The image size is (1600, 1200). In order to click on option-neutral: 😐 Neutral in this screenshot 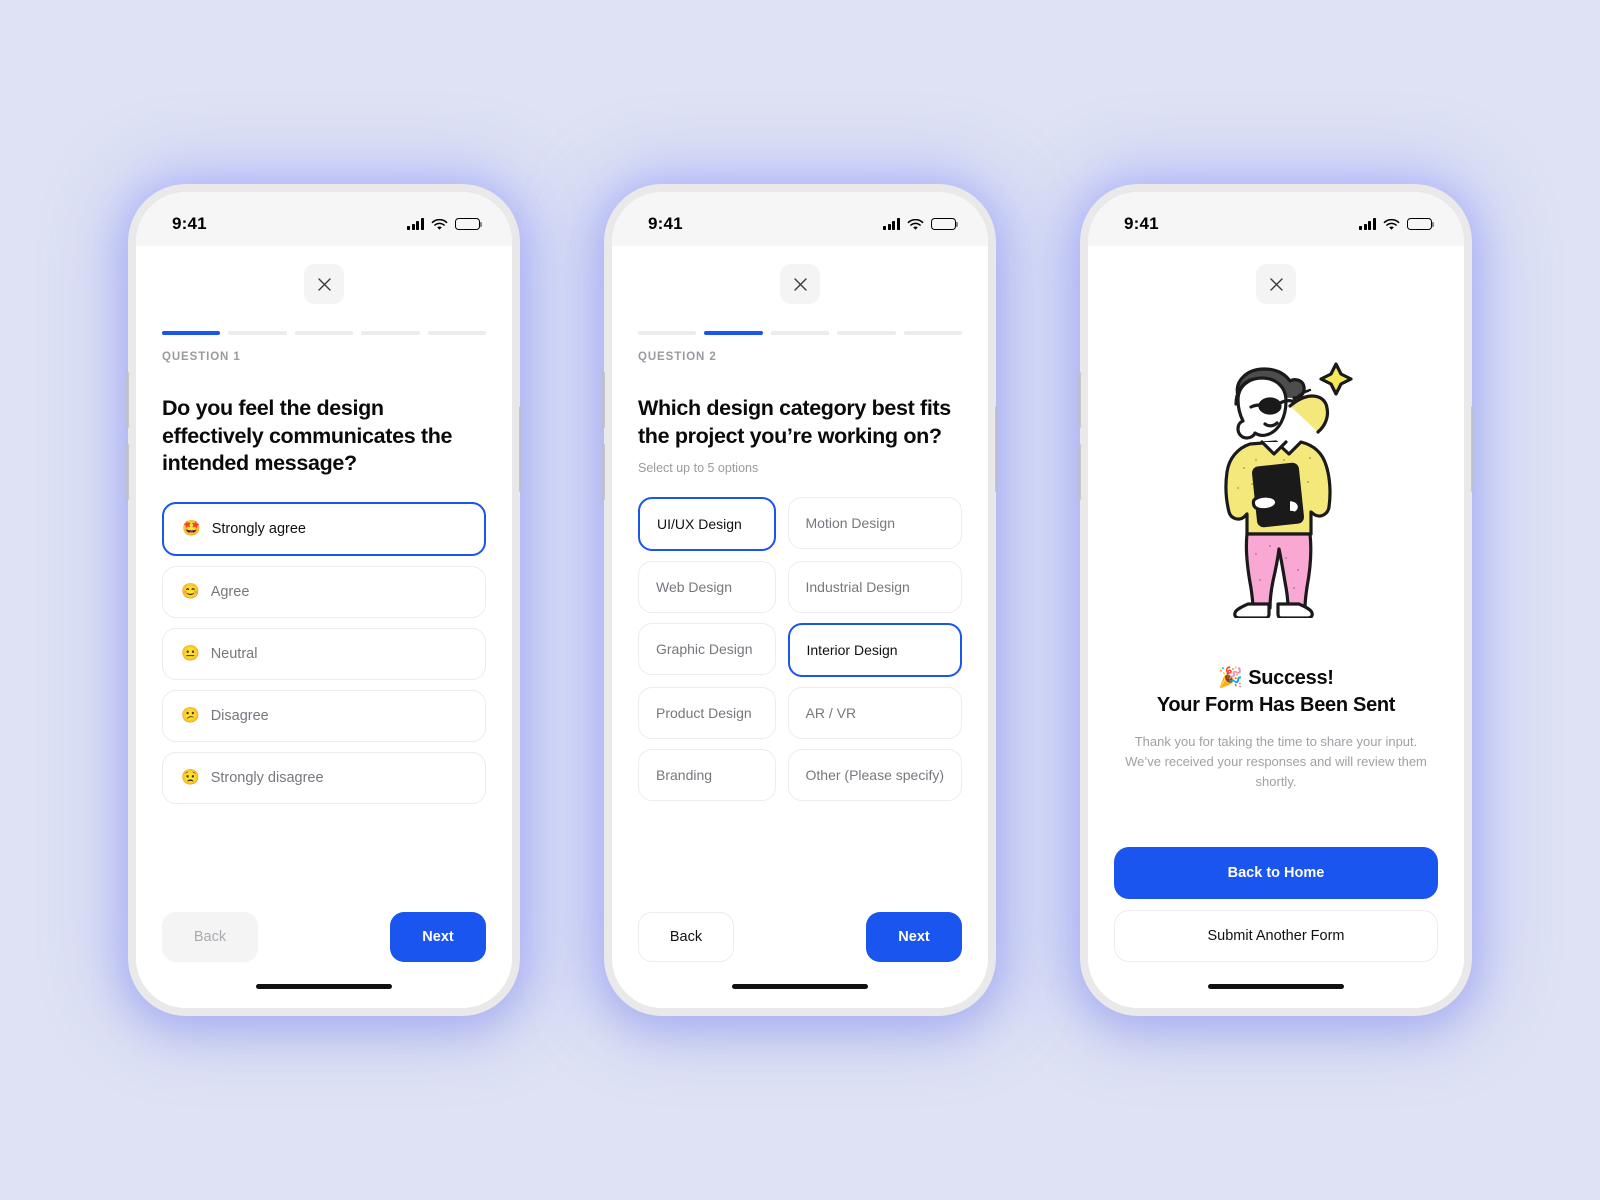, I will do `click(324, 653)`.